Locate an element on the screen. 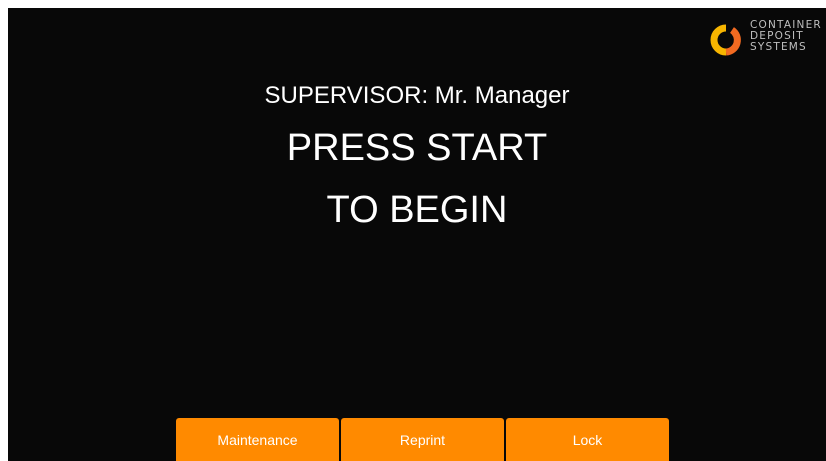 This screenshot has width=826, height=461. maintenance-button: Maintenance is located at coordinates (257, 439).